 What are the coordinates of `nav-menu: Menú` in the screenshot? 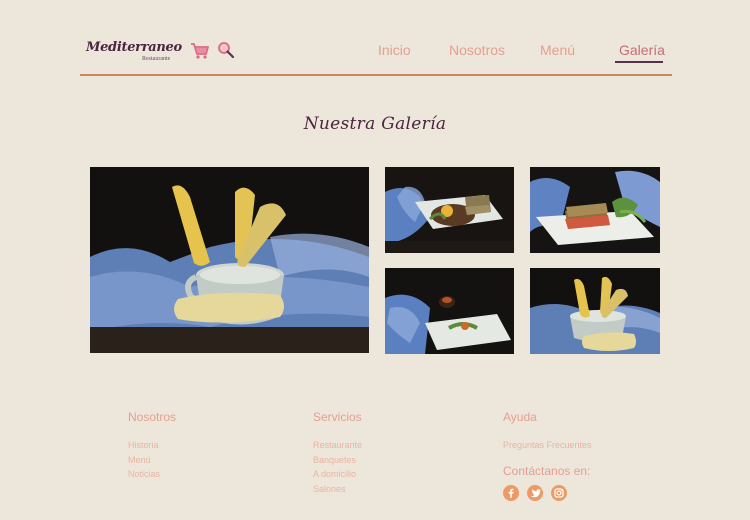 It's located at (557, 50).